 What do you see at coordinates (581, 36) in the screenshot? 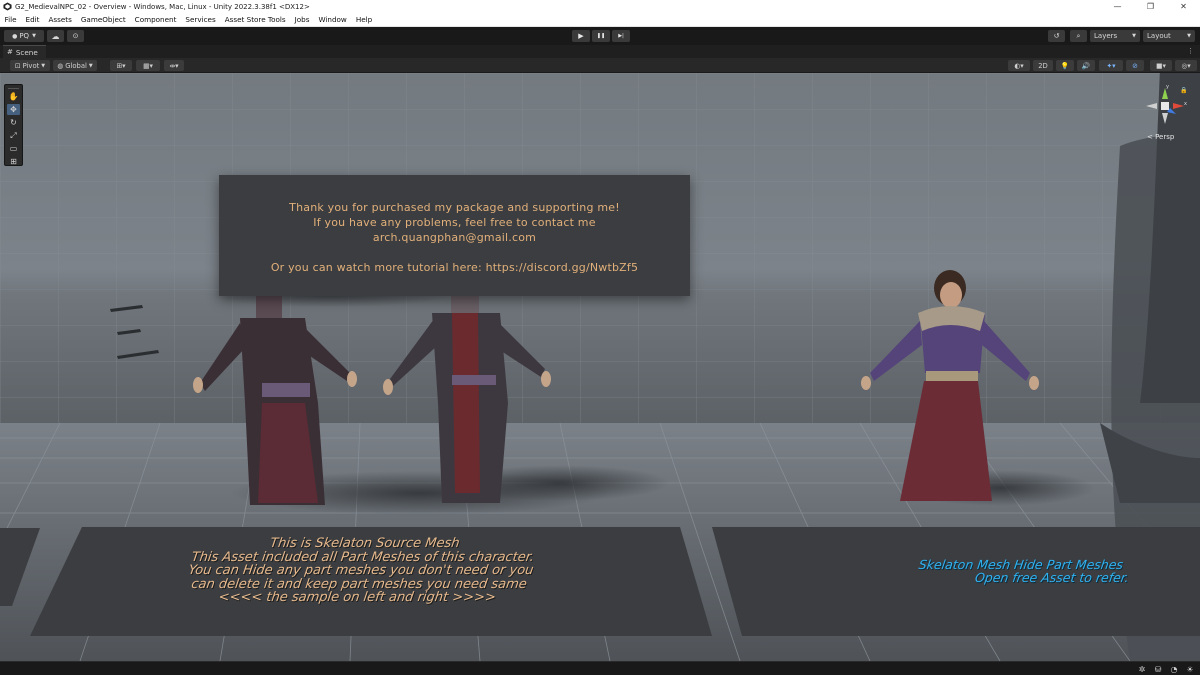
I see `play-button: ▶` at bounding box center [581, 36].